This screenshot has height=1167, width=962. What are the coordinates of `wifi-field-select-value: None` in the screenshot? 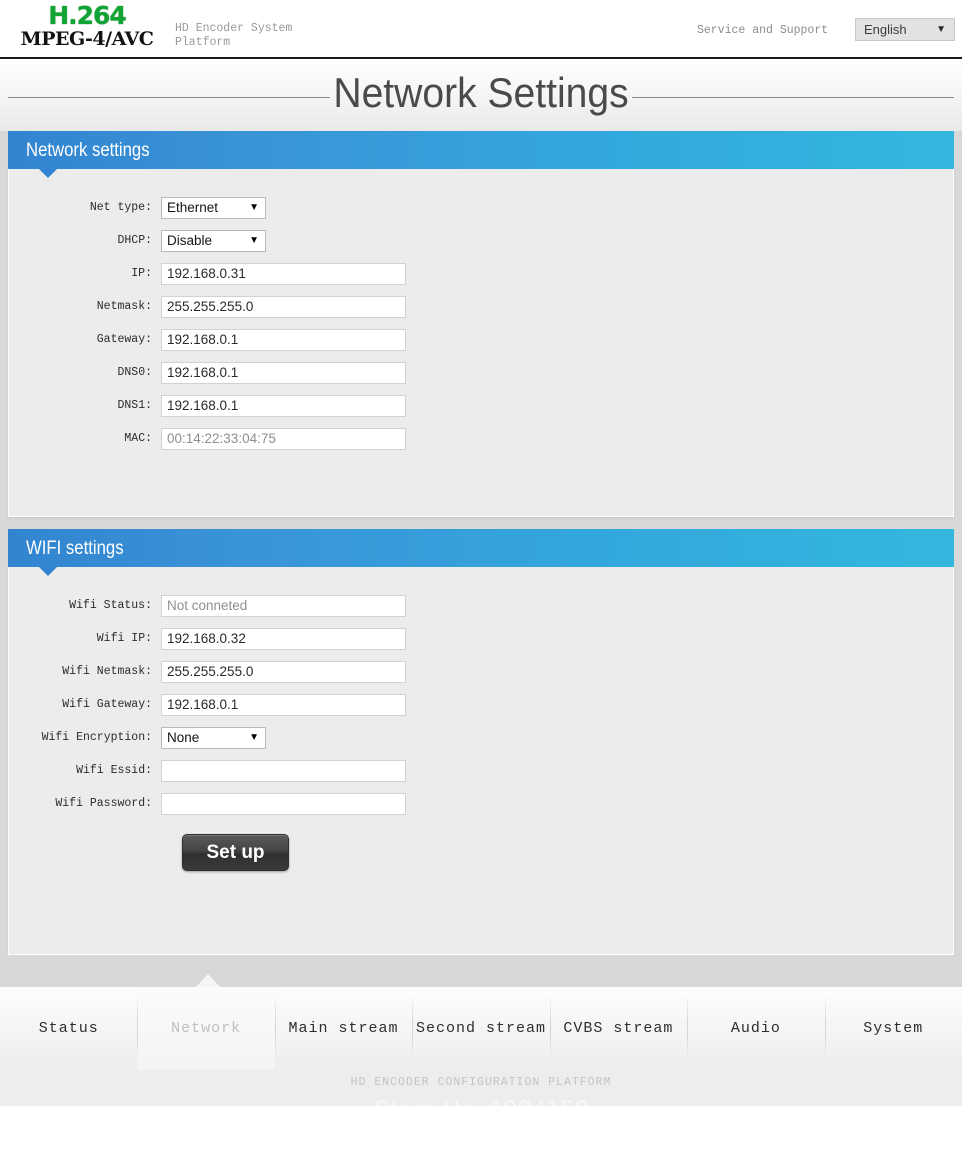 It's located at (183, 737).